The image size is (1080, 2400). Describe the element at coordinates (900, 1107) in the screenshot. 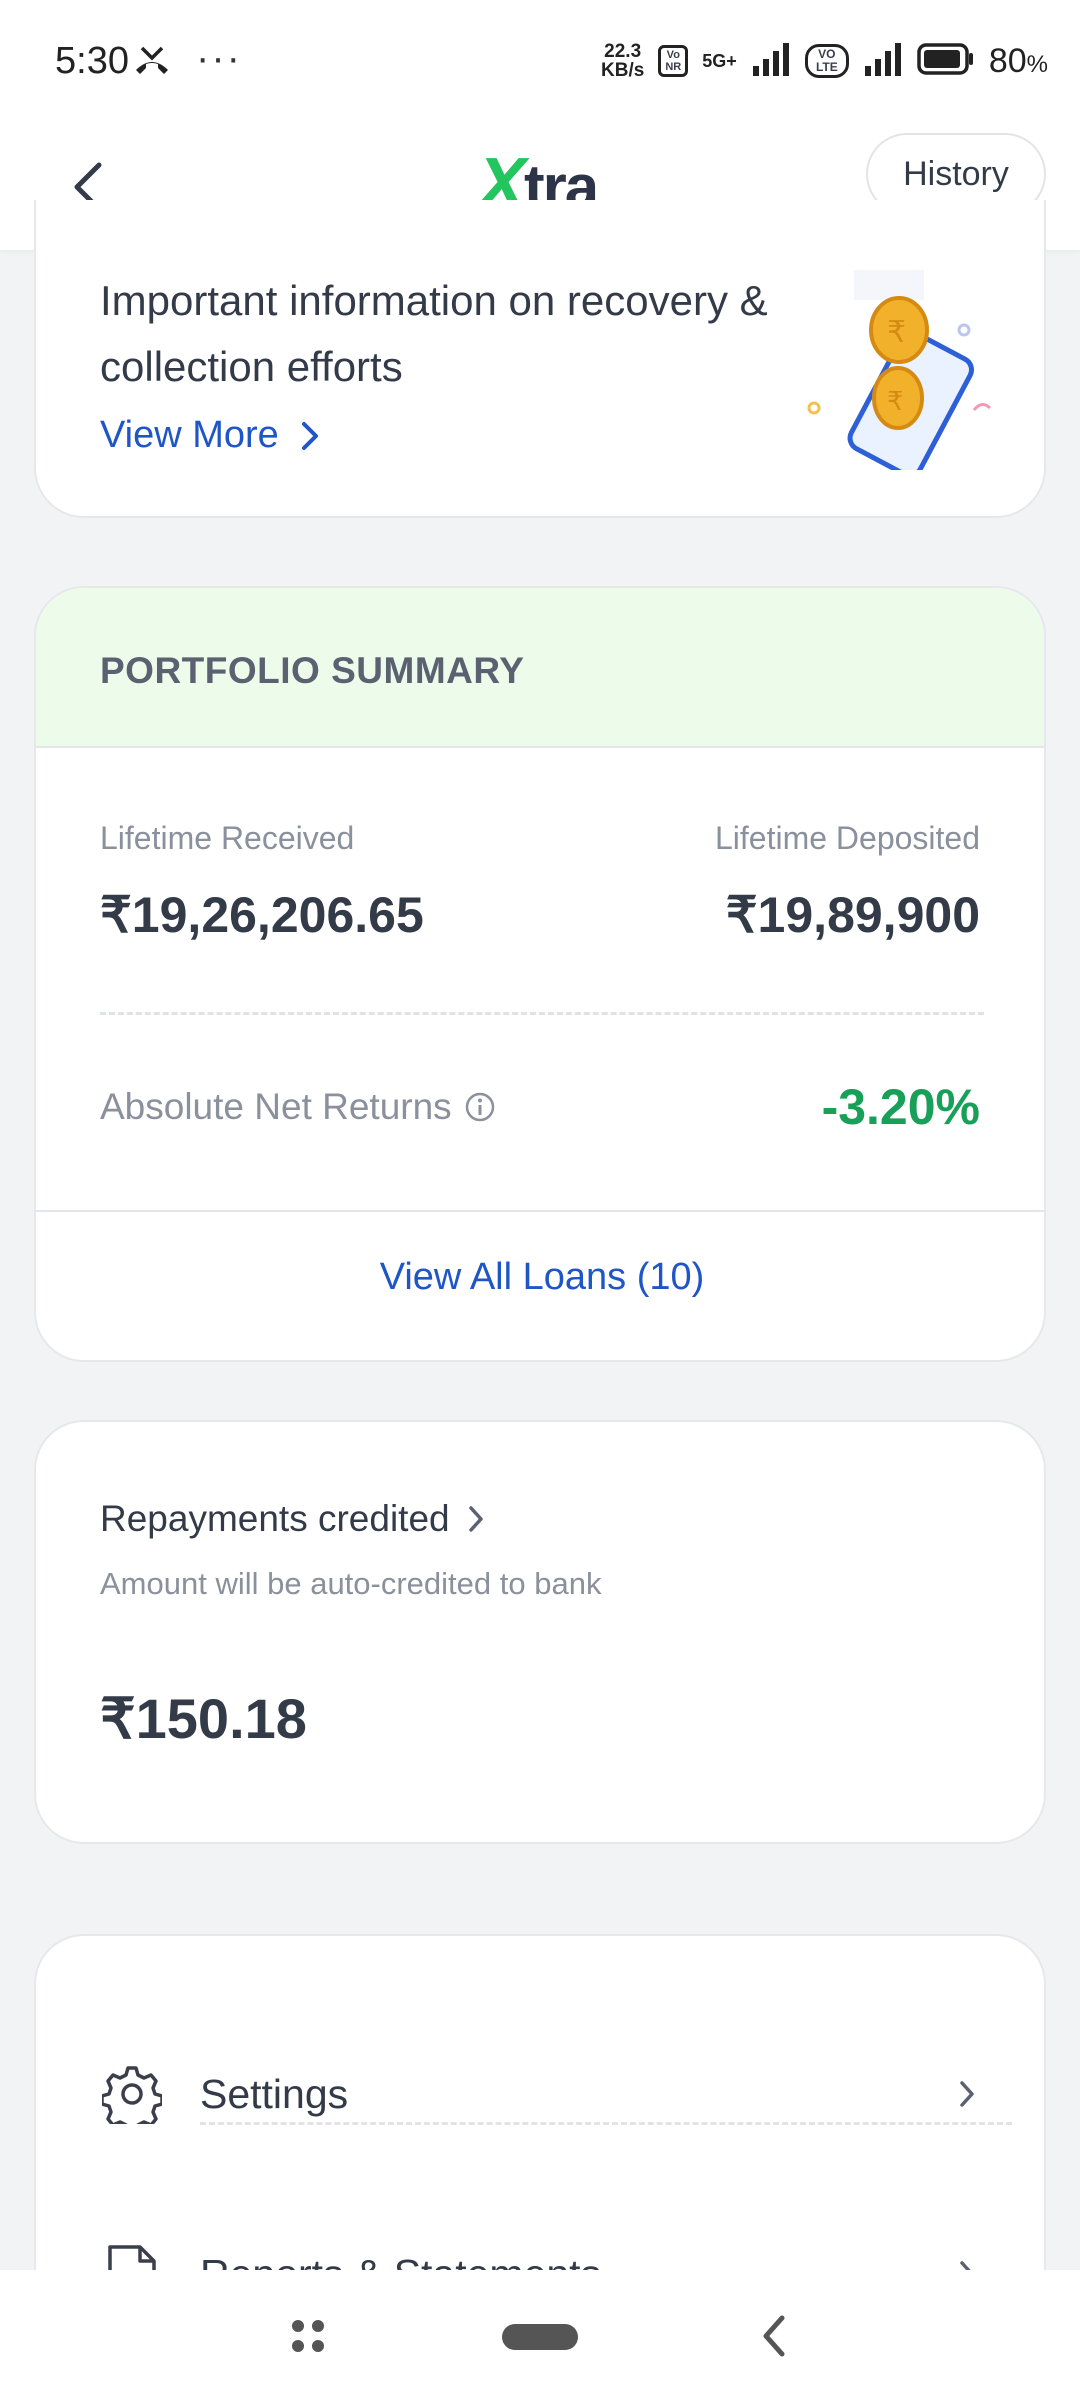

I see `net-returns-value: -3.20%` at that location.